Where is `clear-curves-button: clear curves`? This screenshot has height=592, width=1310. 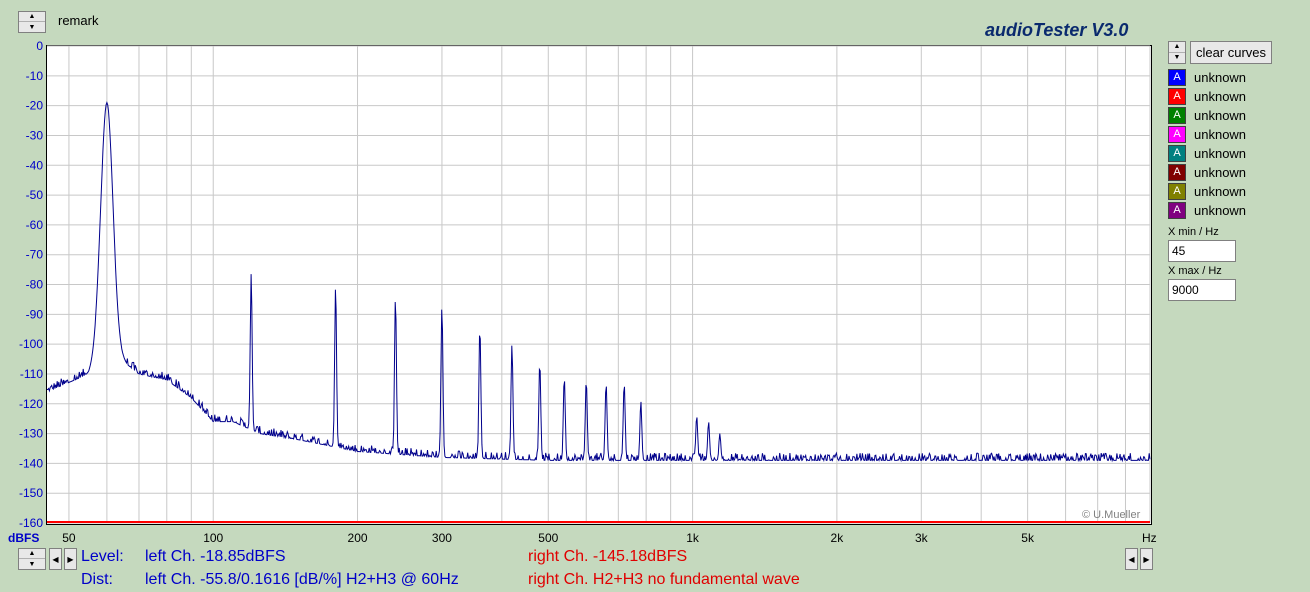 clear-curves-button: clear curves is located at coordinates (1231, 52).